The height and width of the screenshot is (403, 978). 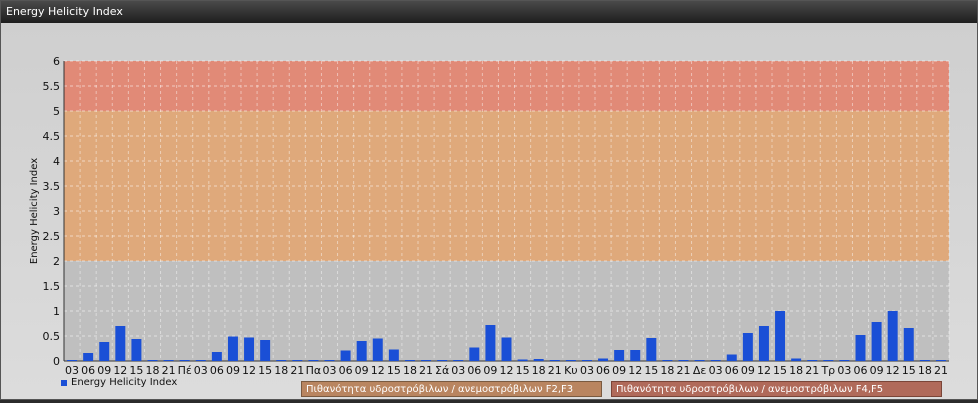 What do you see at coordinates (185, 370) in the screenshot?
I see `x-tick-label: Πέ` at bounding box center [185, 370].